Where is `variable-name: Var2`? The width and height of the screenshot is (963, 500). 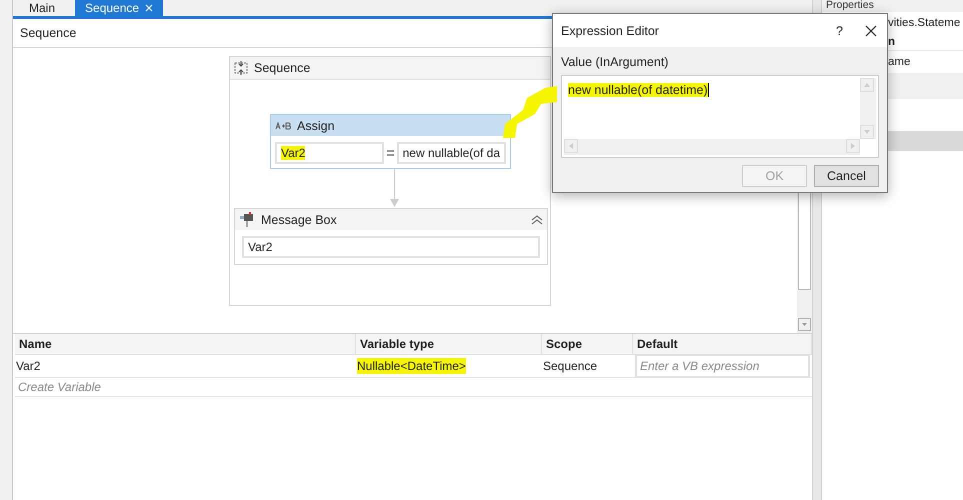 variable-name: Var2 is located at coordinates (28, 366).